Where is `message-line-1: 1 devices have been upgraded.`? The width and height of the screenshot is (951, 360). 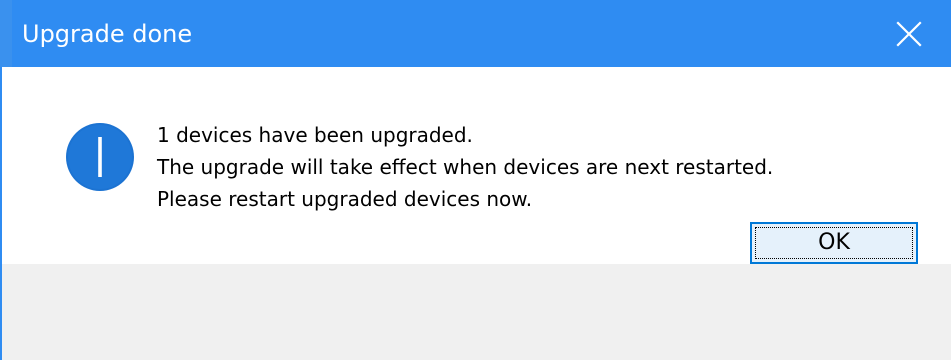
message-line-1: 1 devices have been upgraded. is located at coordinates (315, 135).